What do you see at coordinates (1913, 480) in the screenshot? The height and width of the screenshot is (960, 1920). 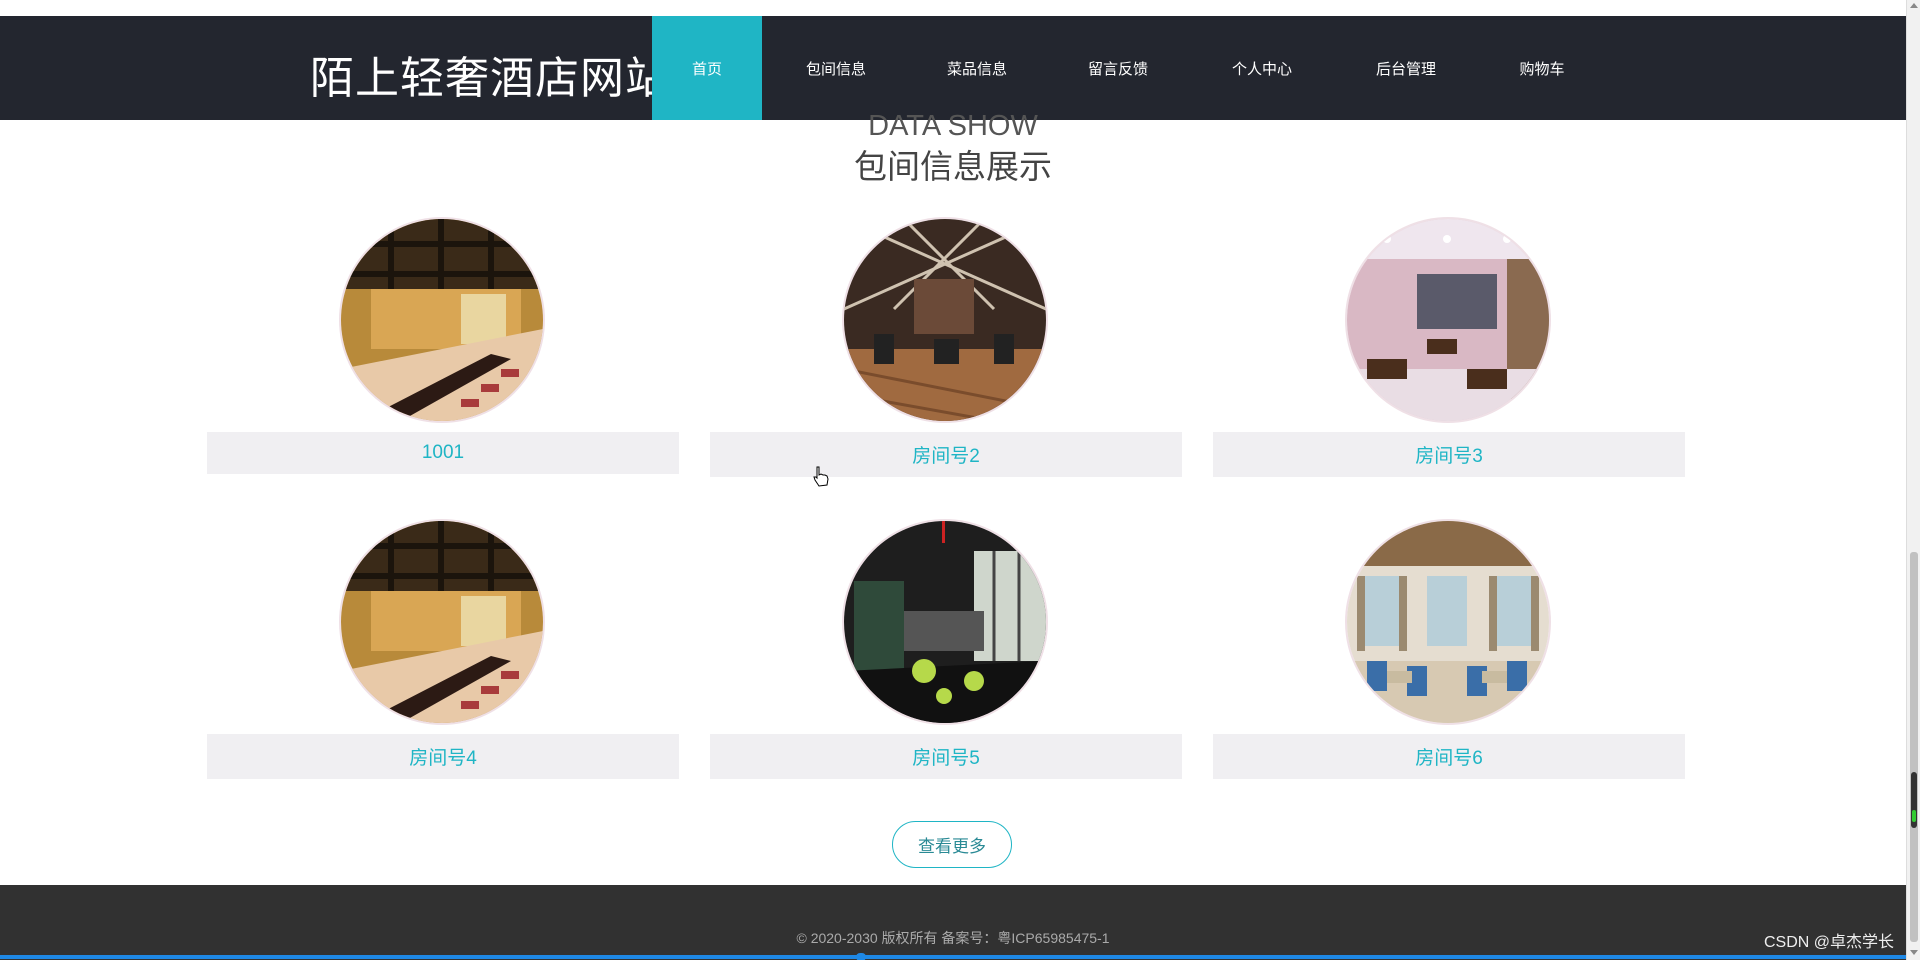 I see `vertical-scrollbar` at bounding box center [1913, 480].